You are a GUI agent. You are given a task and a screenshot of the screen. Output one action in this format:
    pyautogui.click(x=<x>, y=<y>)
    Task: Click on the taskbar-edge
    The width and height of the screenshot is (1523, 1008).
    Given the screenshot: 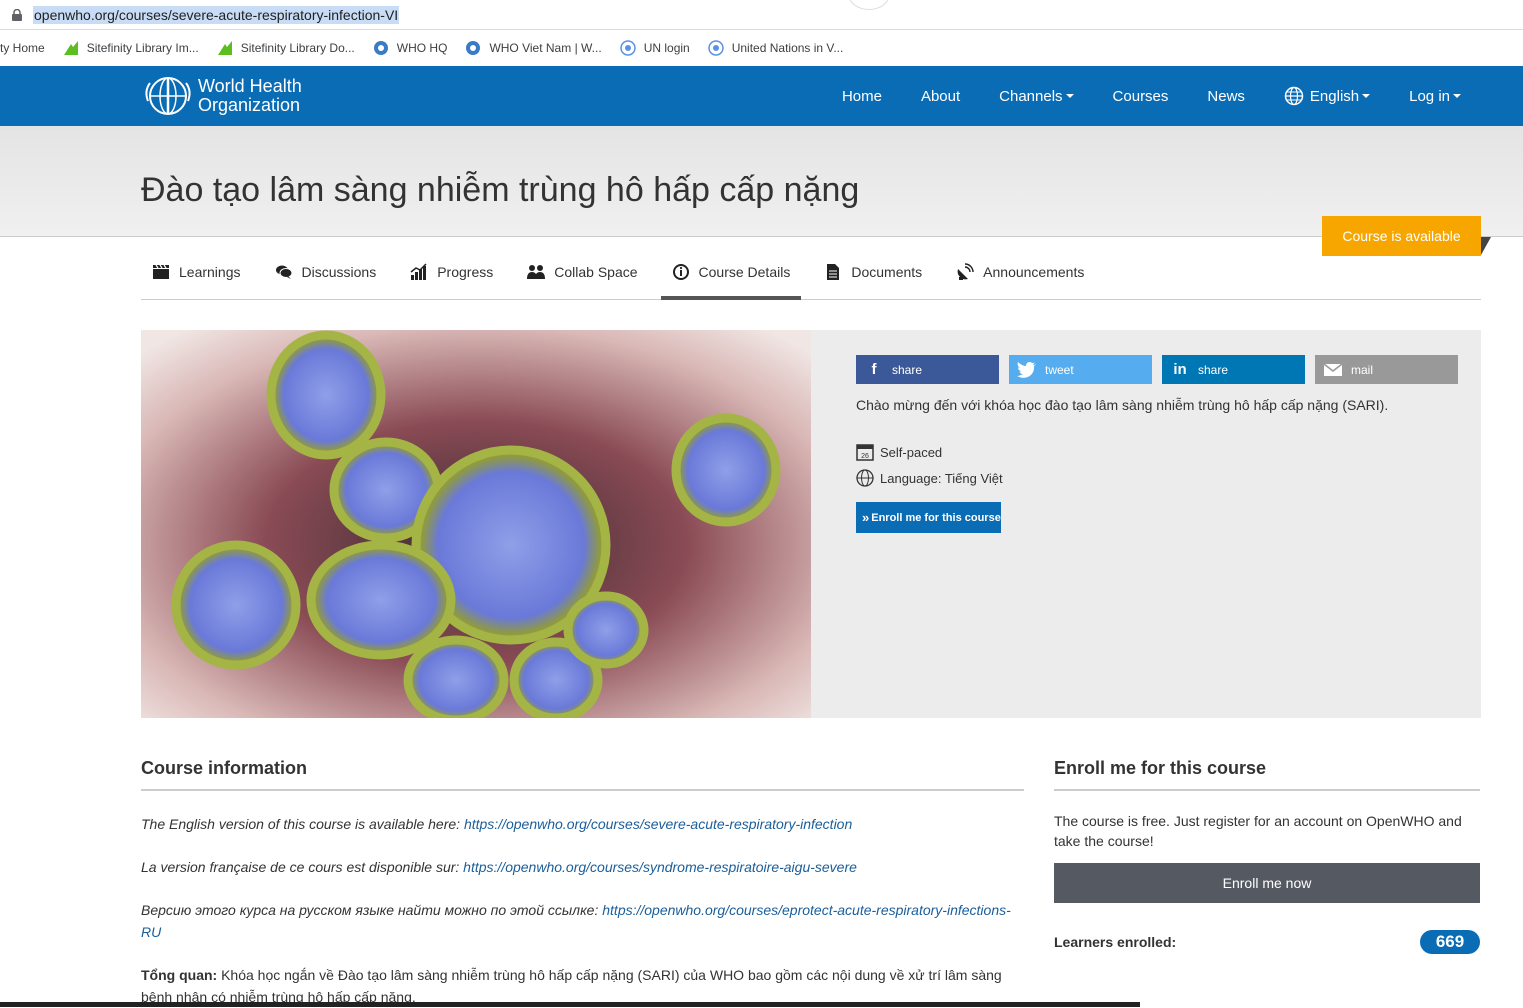 What is the action you would take?
    pyautogui.click(x=570, y=1004)
    